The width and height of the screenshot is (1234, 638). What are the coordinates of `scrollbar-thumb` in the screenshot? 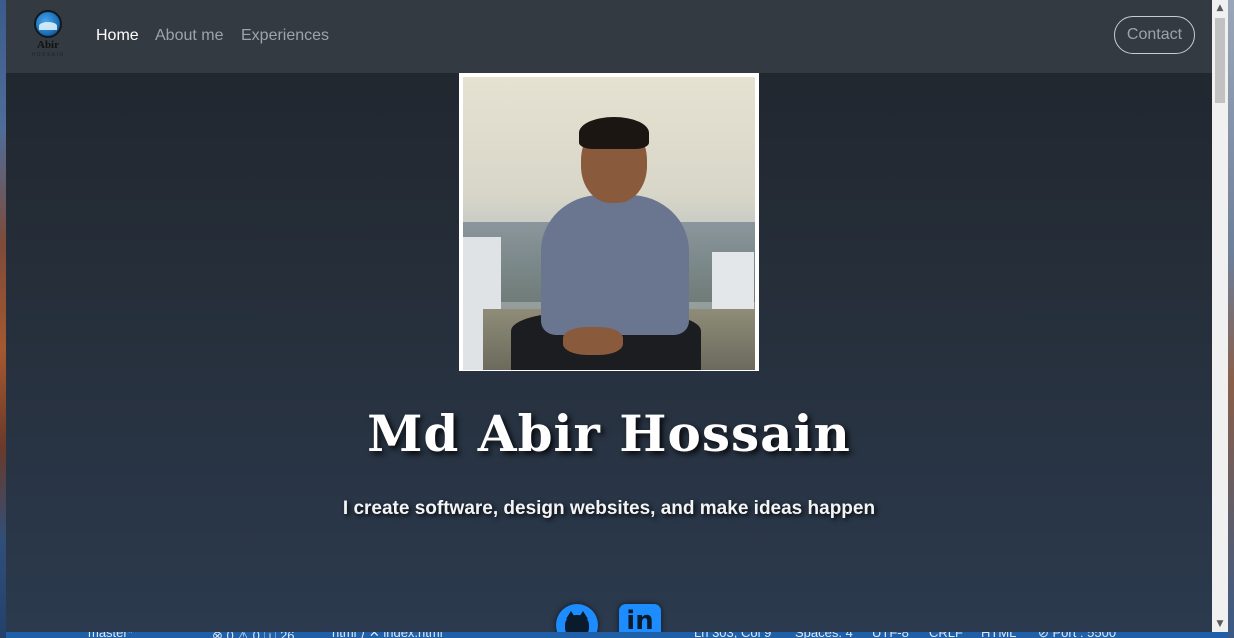 It's located at (1220, 60).